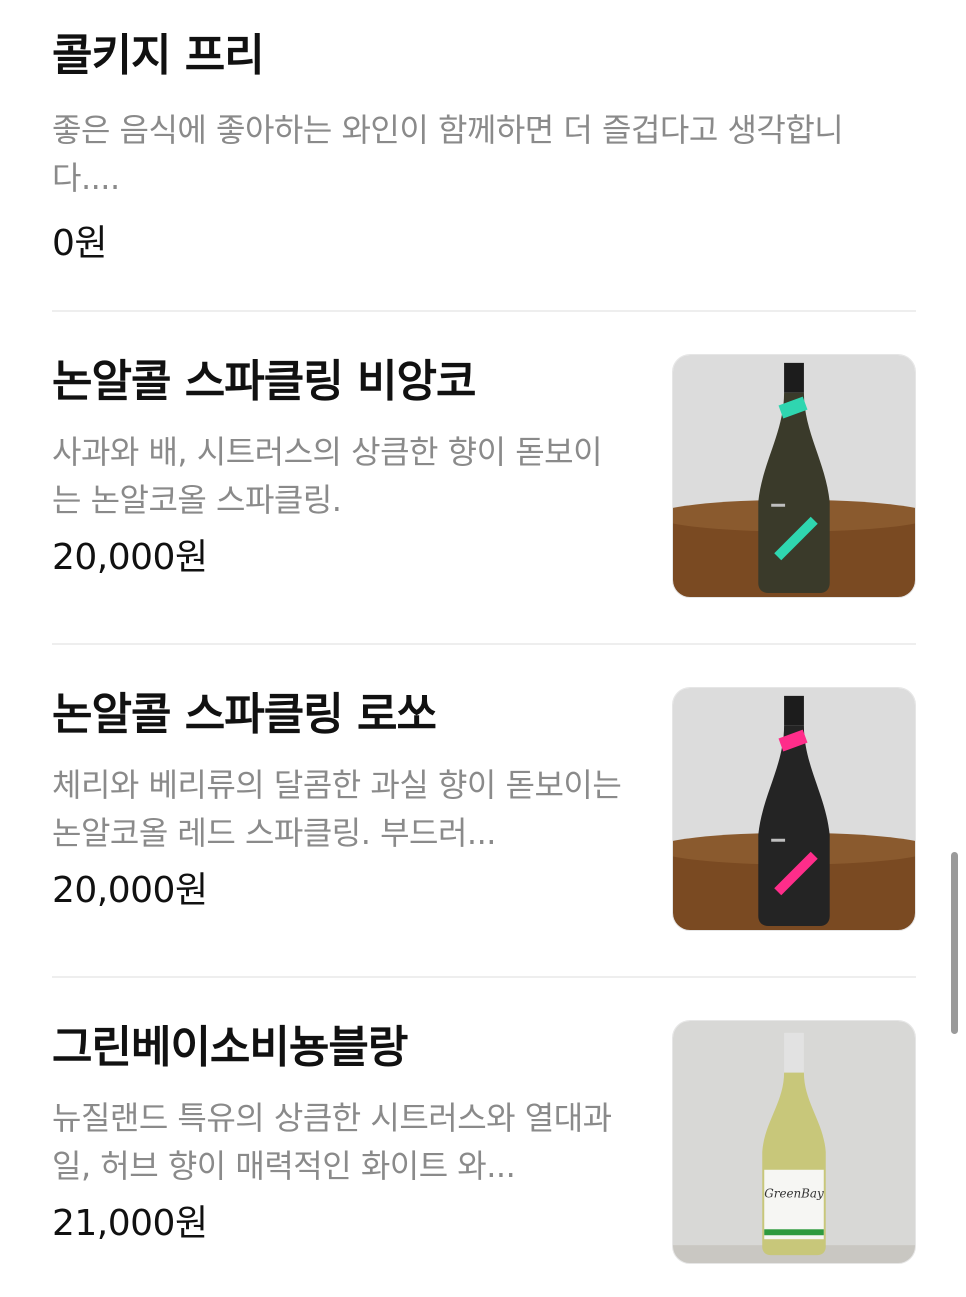 Image resolution: width=966 pixels, height=1297 pixels. I want to click on svg-text: GreenBay, so click(794, 1194).